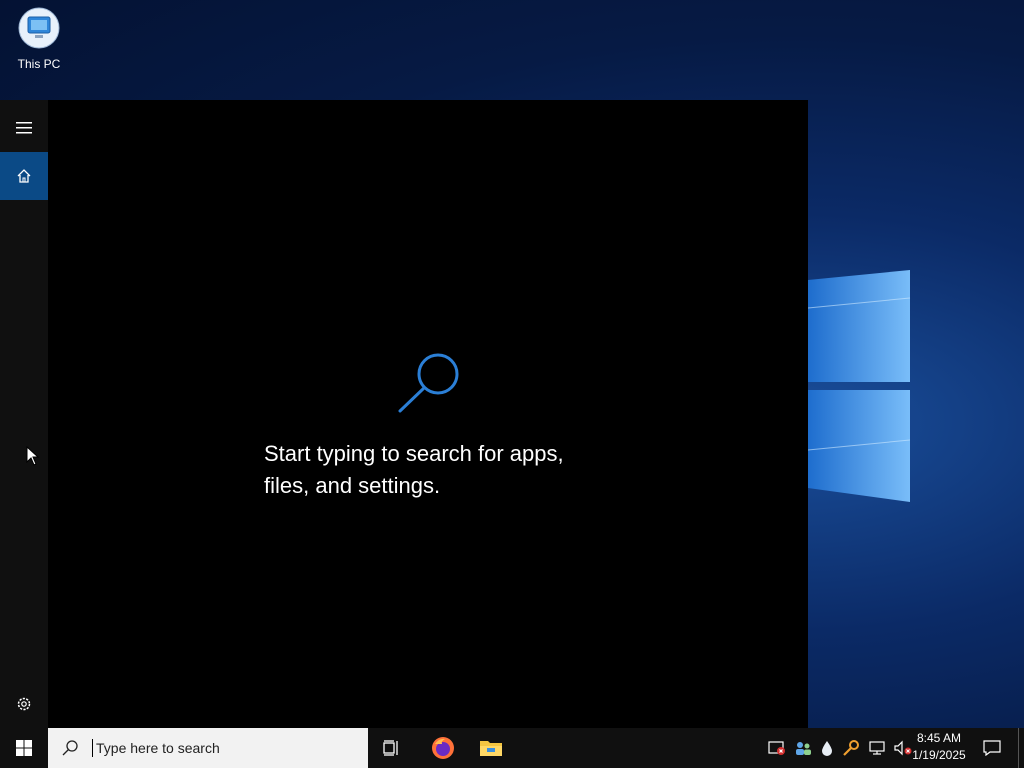 This screenshot has height=768, width=1024. Describe the element at coordinates (226, 748) in the screenshot. I see `search-input` at that location.